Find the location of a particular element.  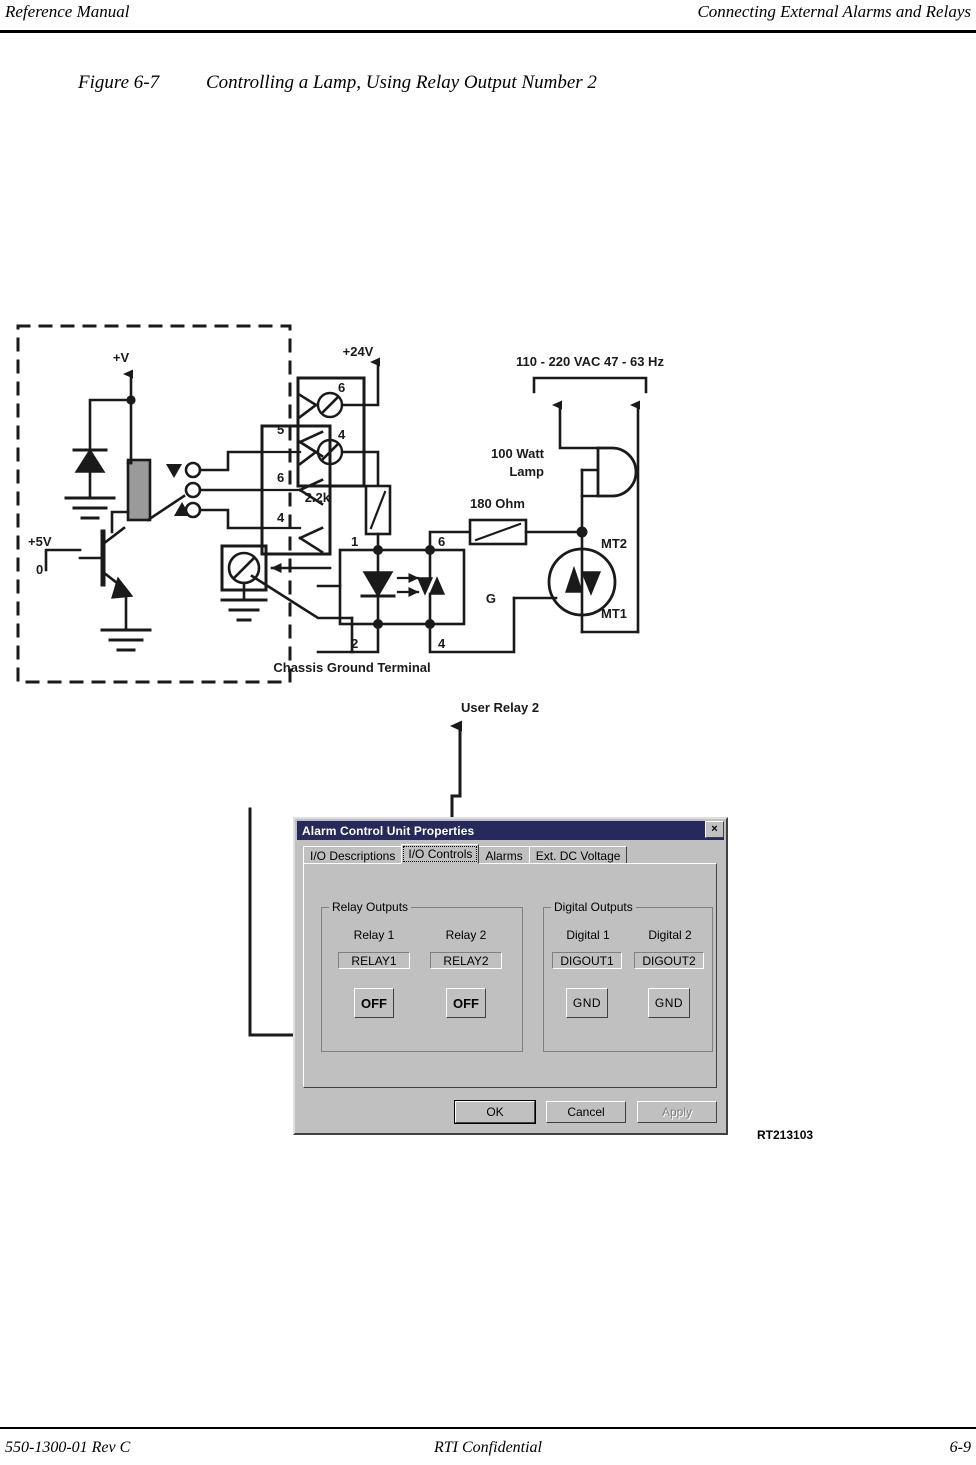

unit-boundary-dashed is located at coordinates (154, 504).